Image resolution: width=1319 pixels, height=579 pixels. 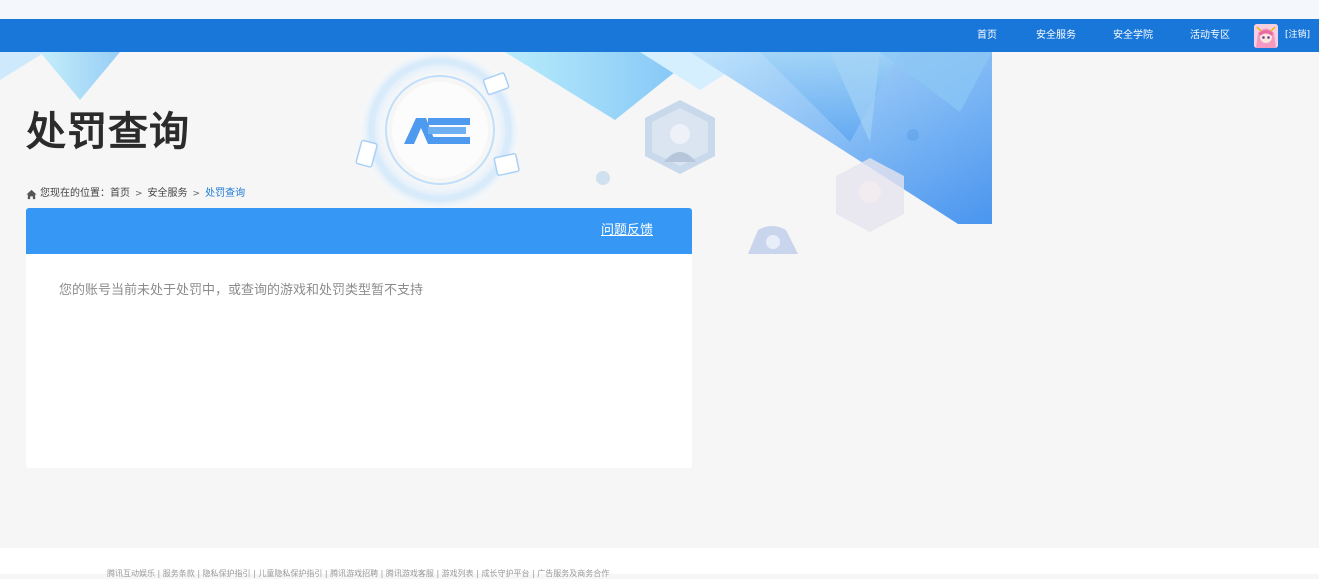 I want to click on feedback-link: 问题反馈, so click(x=627, y=231).